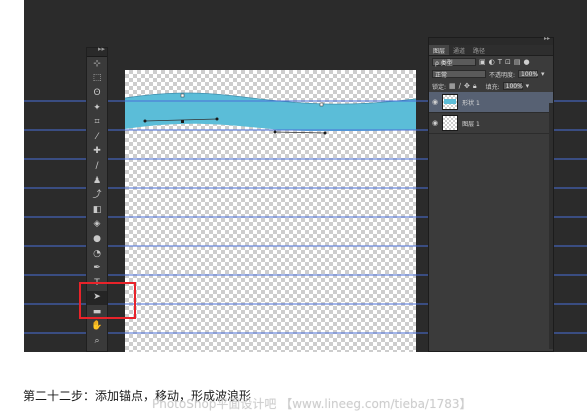 Image resolution: width=587 pixels, height=420 pixels. I want to click on adjustment-filter-icon: ◐, so click(492, 62).